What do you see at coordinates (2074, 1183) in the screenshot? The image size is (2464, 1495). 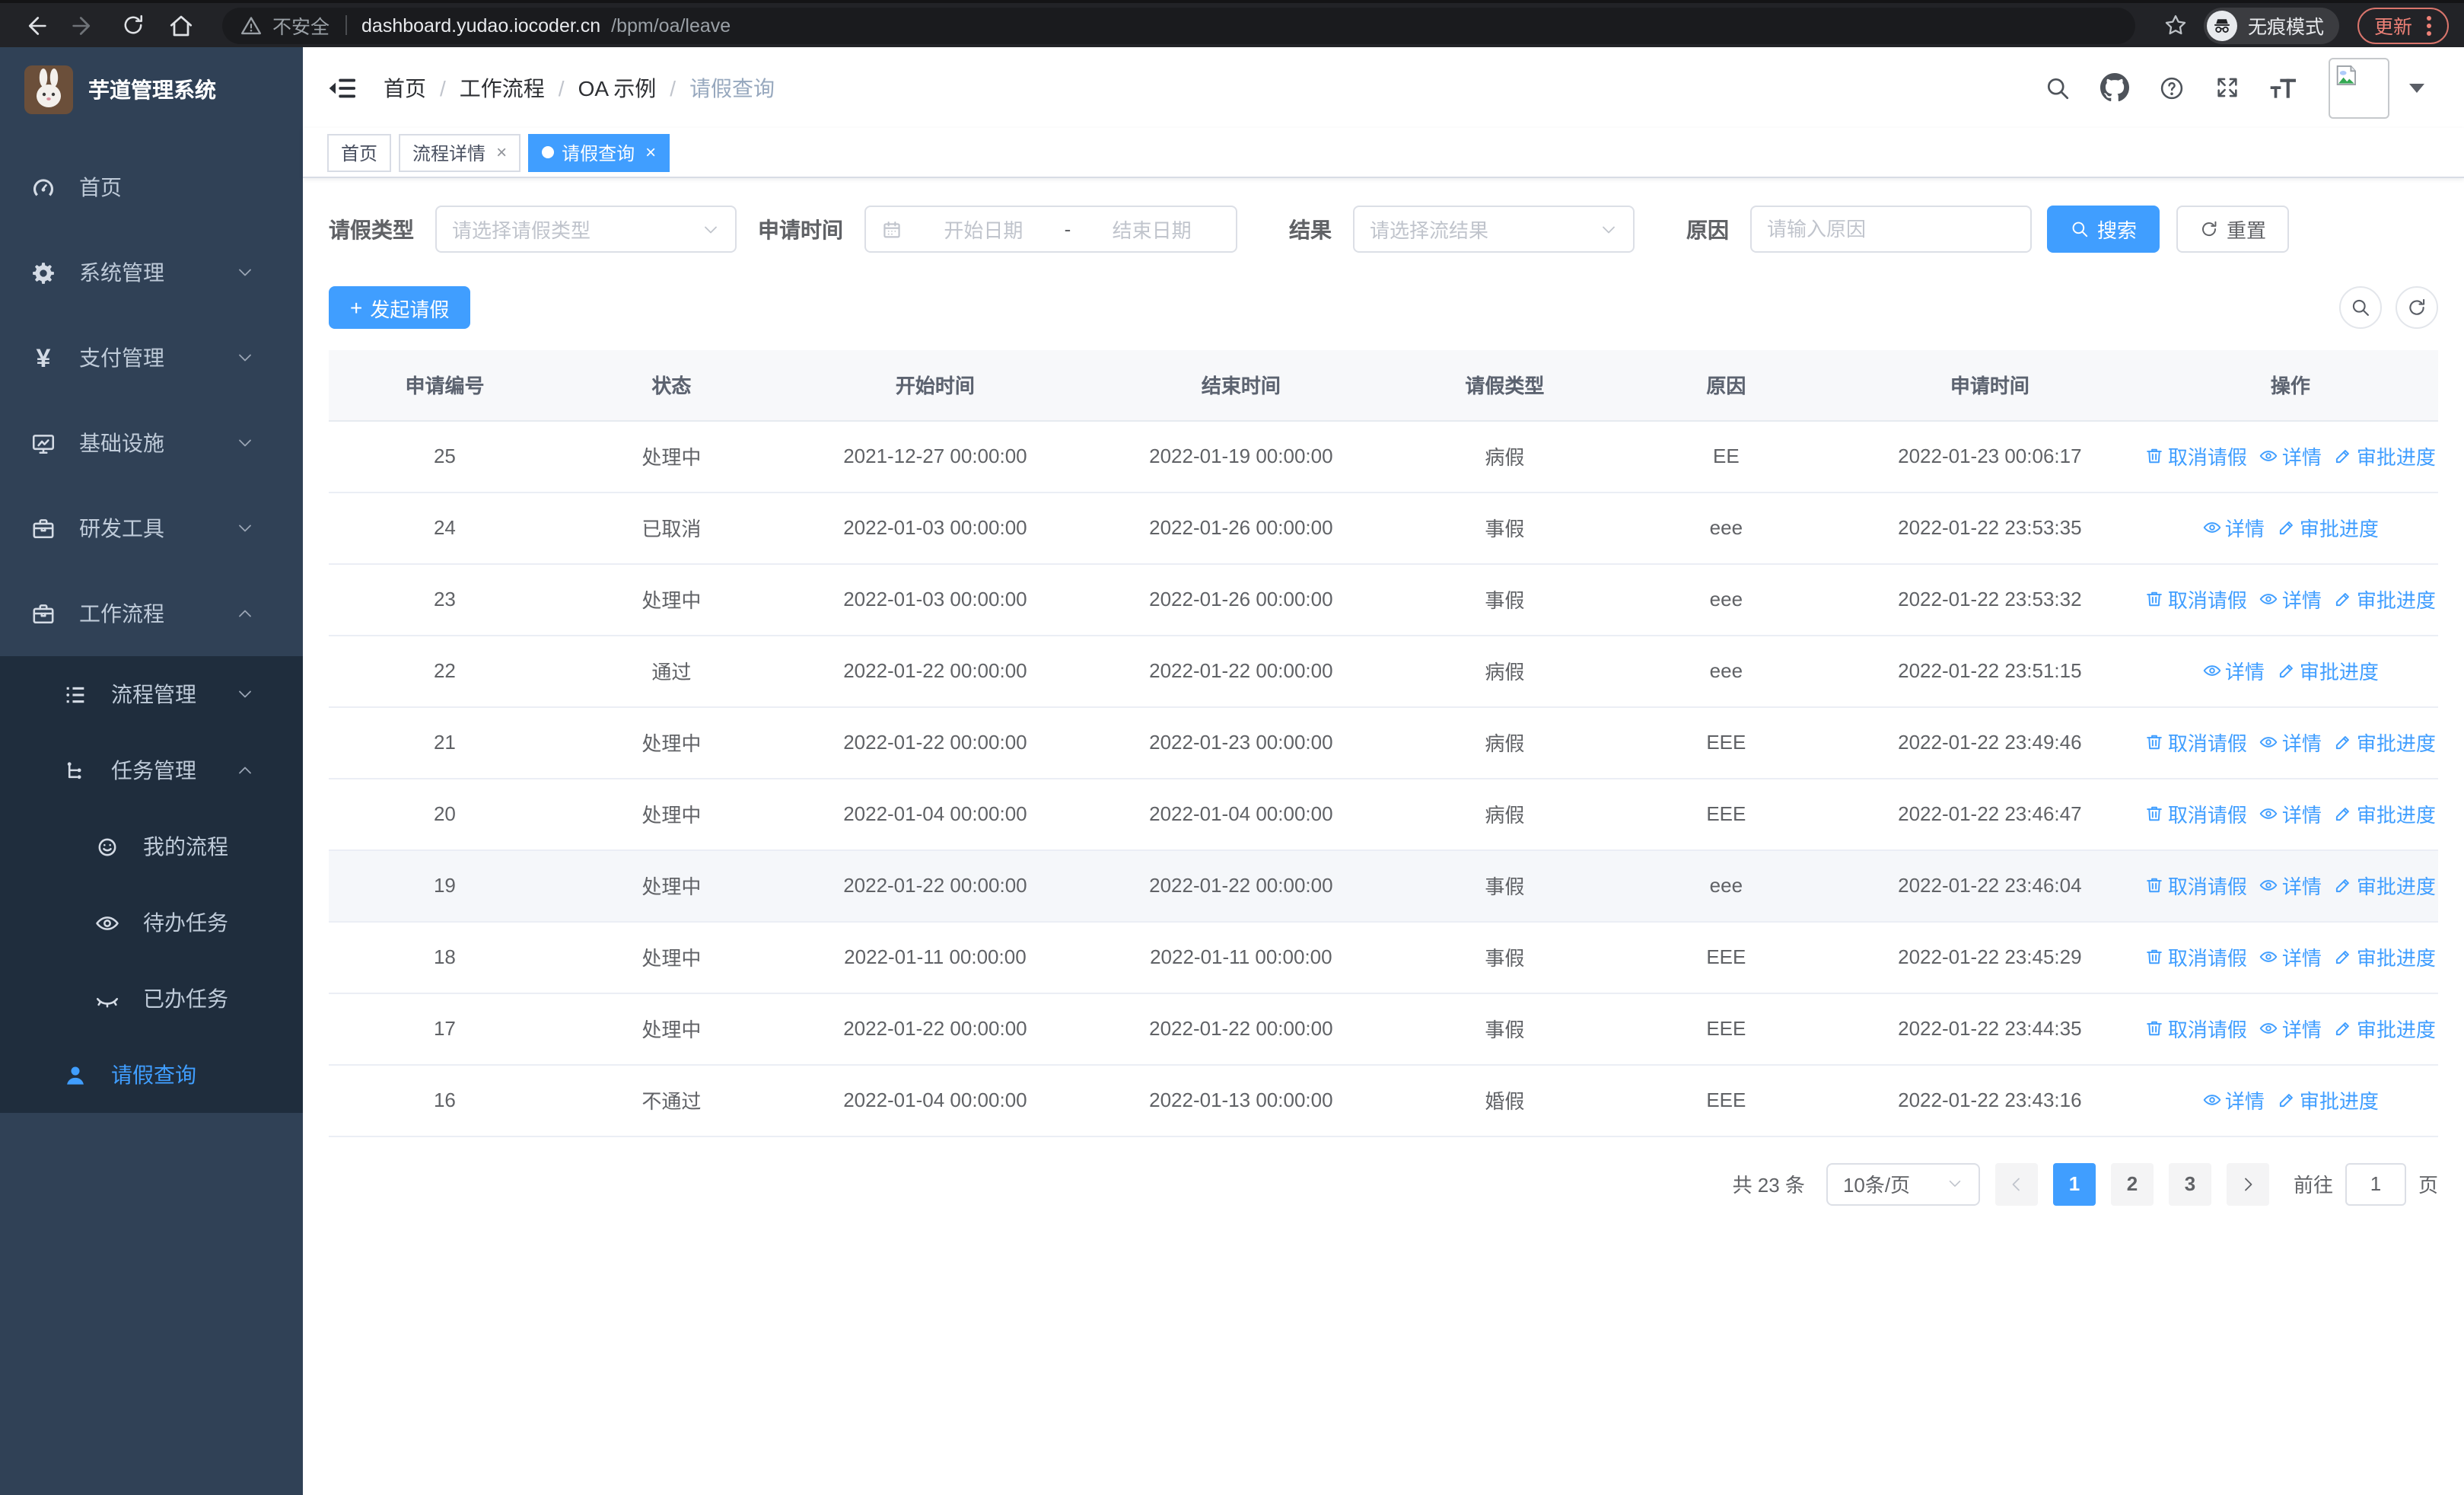 I see `page-button-1: 1` at bounding box center [2074, 1183].